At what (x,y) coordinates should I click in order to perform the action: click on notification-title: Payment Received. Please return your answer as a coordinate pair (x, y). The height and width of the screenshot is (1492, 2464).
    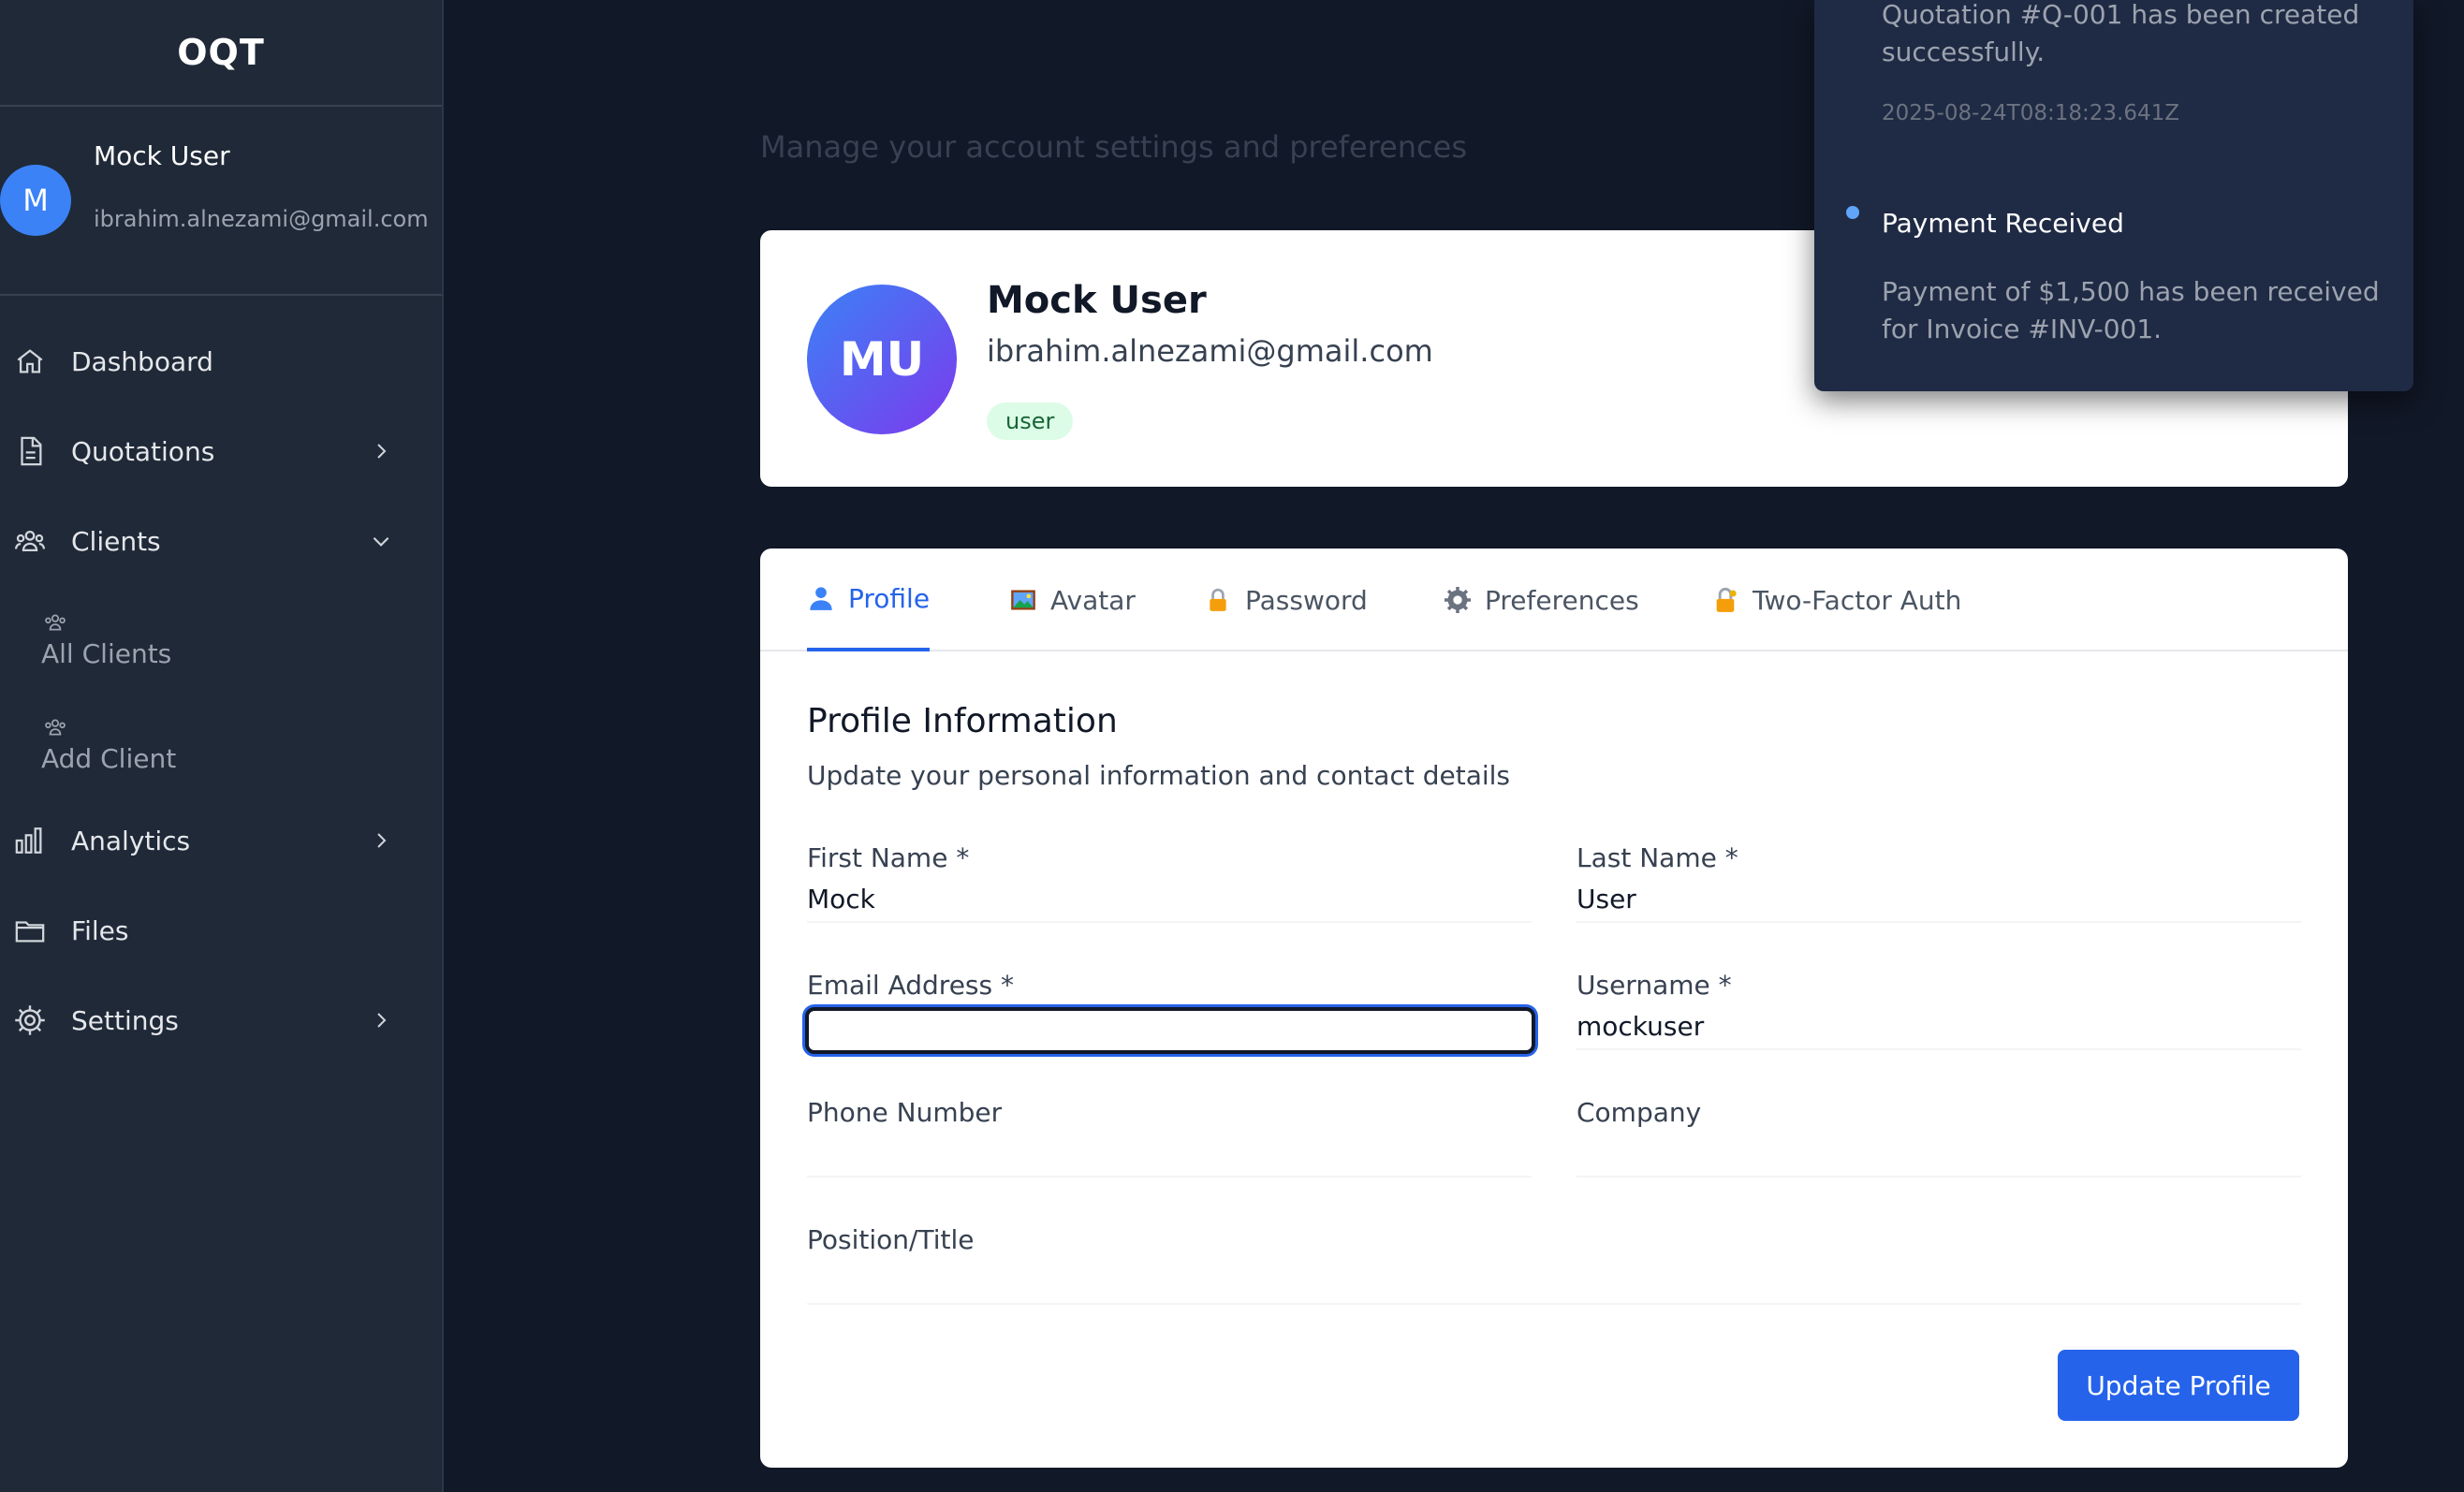
    Looking at the image, I should click on (2003, 223).